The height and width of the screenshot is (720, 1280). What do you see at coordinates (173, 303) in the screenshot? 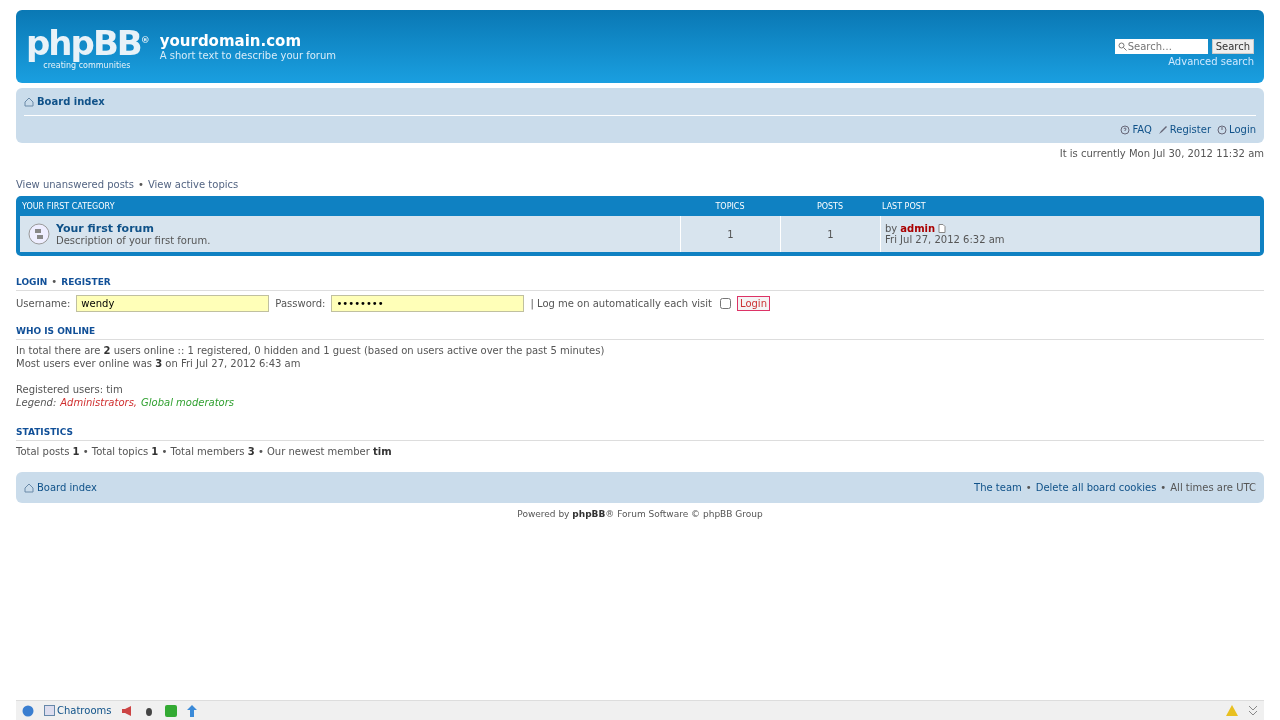
I see `username-field: wendy` at bounding box center [173, 303].